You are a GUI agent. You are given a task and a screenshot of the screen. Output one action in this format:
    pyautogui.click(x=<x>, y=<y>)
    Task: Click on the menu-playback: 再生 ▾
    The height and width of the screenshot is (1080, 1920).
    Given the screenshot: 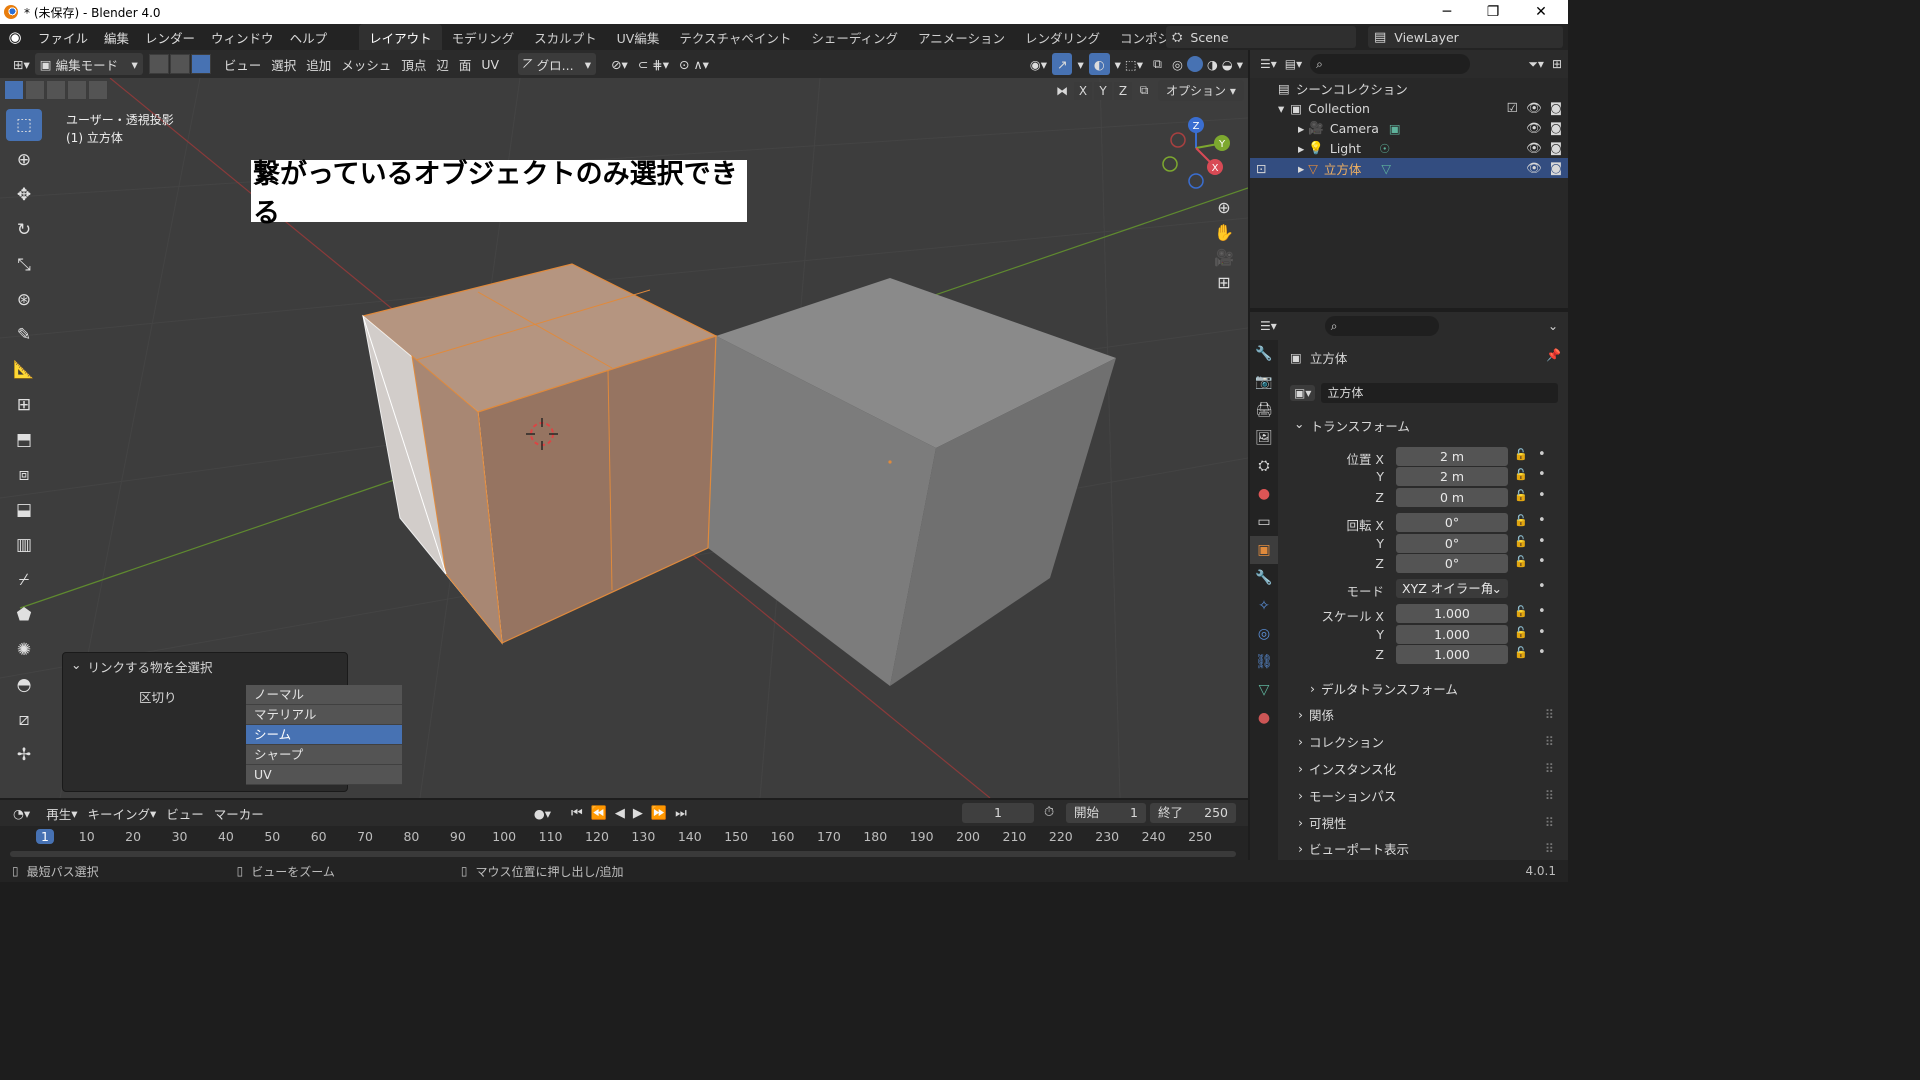 What is the action you would take?
    pyautogui.click(x=61, y=813)
    